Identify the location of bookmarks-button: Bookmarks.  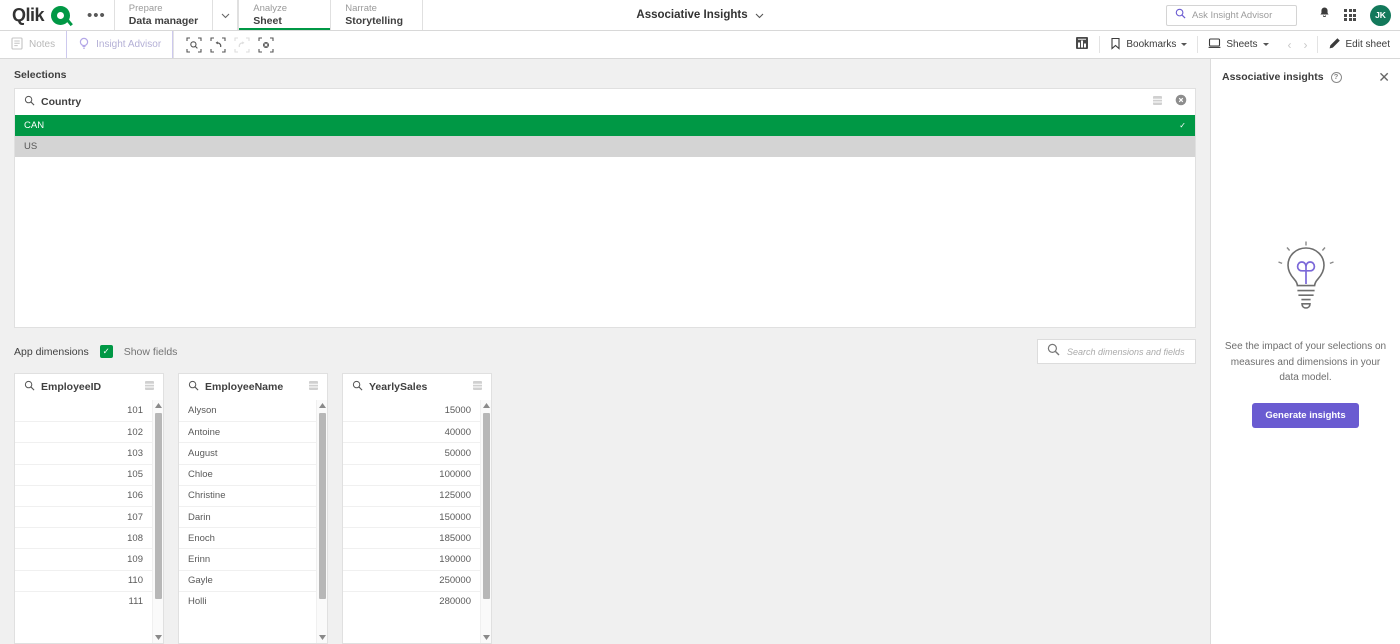
(1148, 44).